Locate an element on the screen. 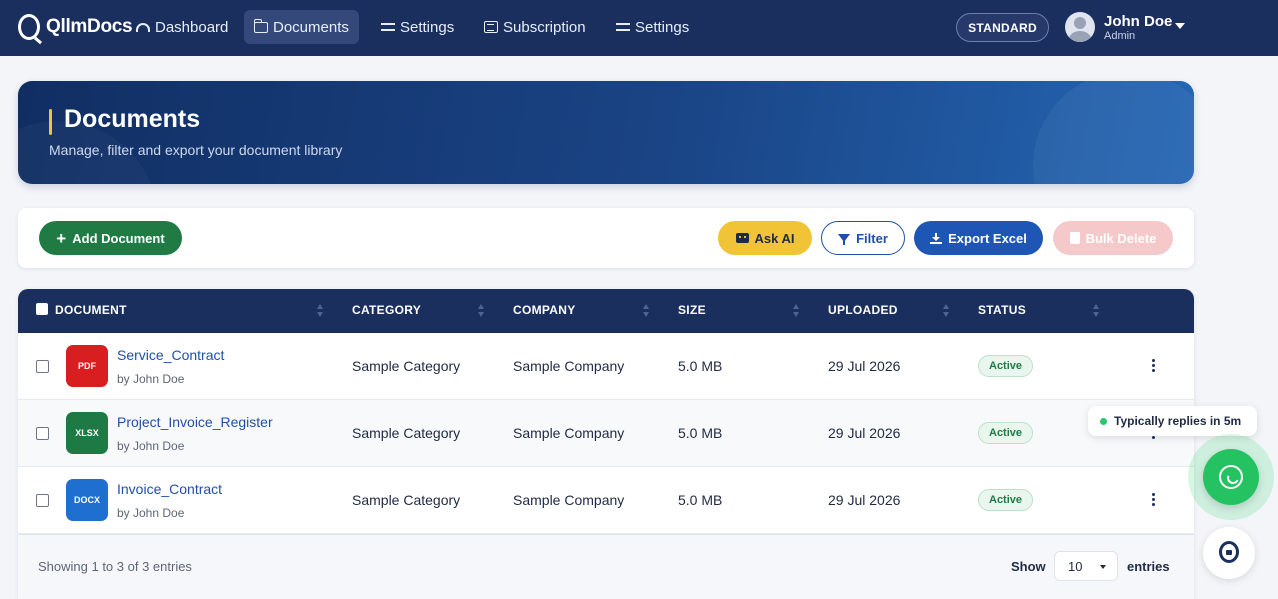  nav-item-documents: Documents is located at coordinates (301, 27).